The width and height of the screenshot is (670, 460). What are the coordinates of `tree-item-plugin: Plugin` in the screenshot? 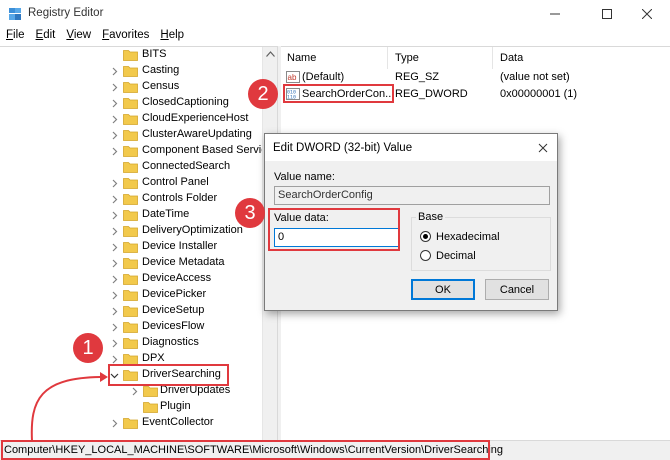 It's located at (131, 407).